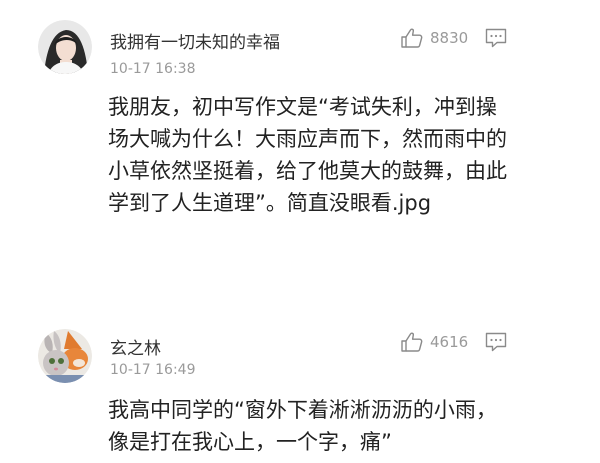 This screenshot has width=600, height=463. Describe the element at coordinates (195, 40) in the screenshot. I see `username: 我拥有一切未知的幸福` at that location.